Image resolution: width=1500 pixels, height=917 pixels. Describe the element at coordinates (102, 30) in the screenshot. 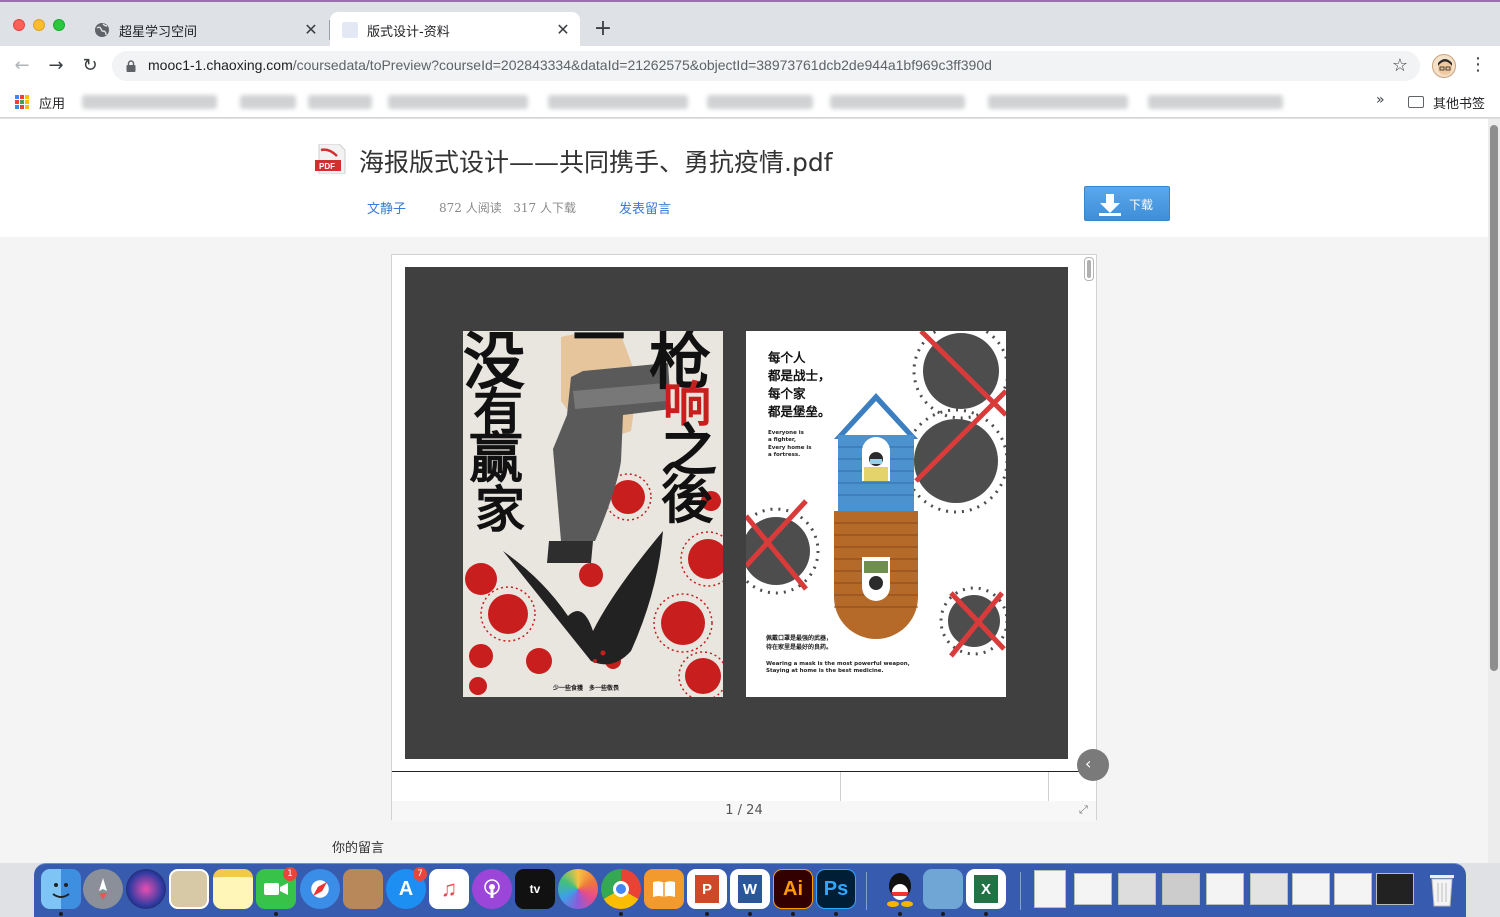

I see `globe-icon` at that location.